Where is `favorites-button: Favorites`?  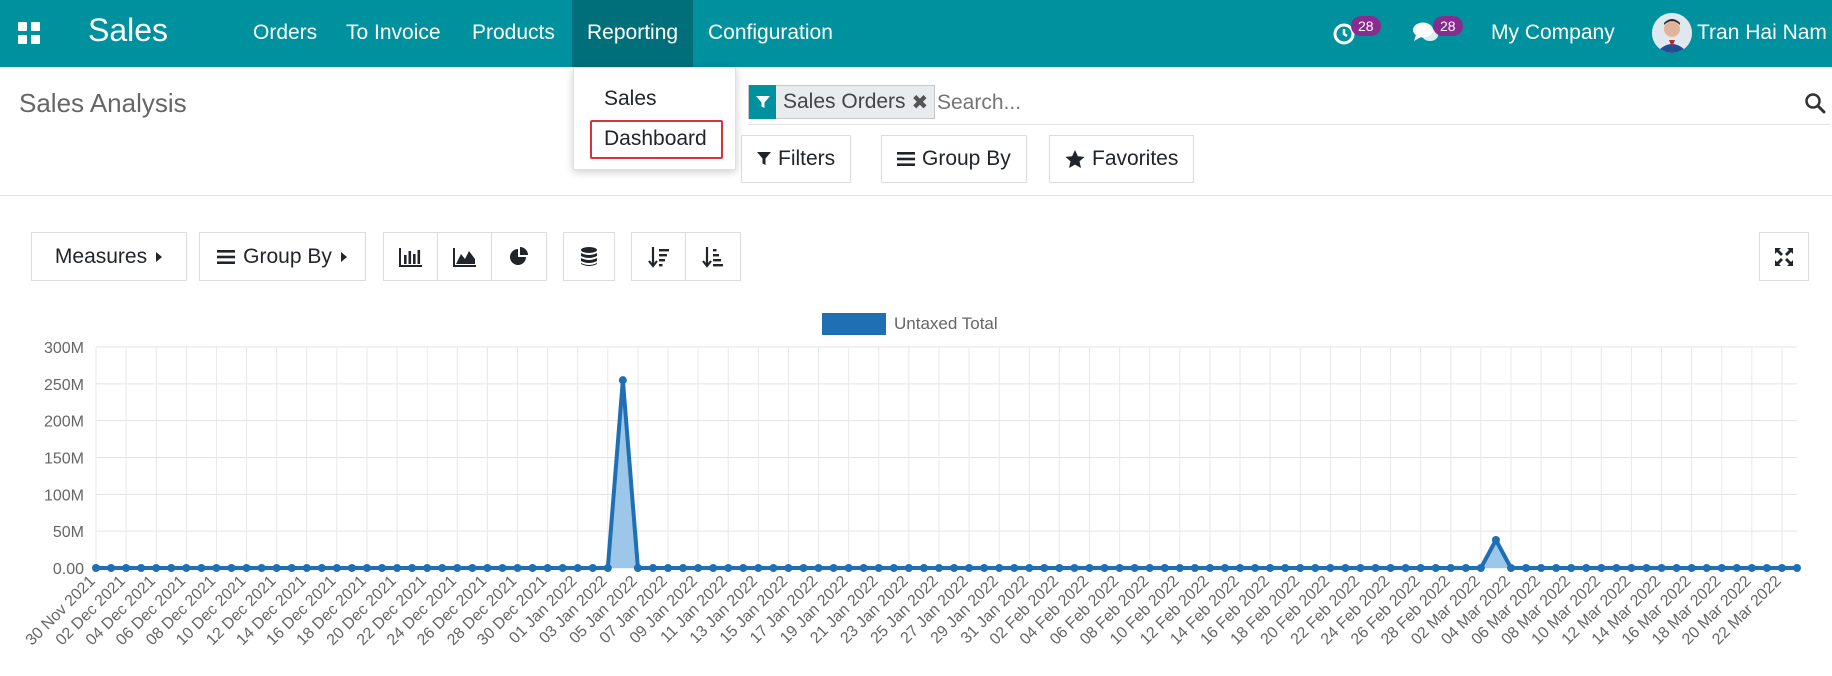
favorites-button: Favorites is located at coordinates (1122, 159).